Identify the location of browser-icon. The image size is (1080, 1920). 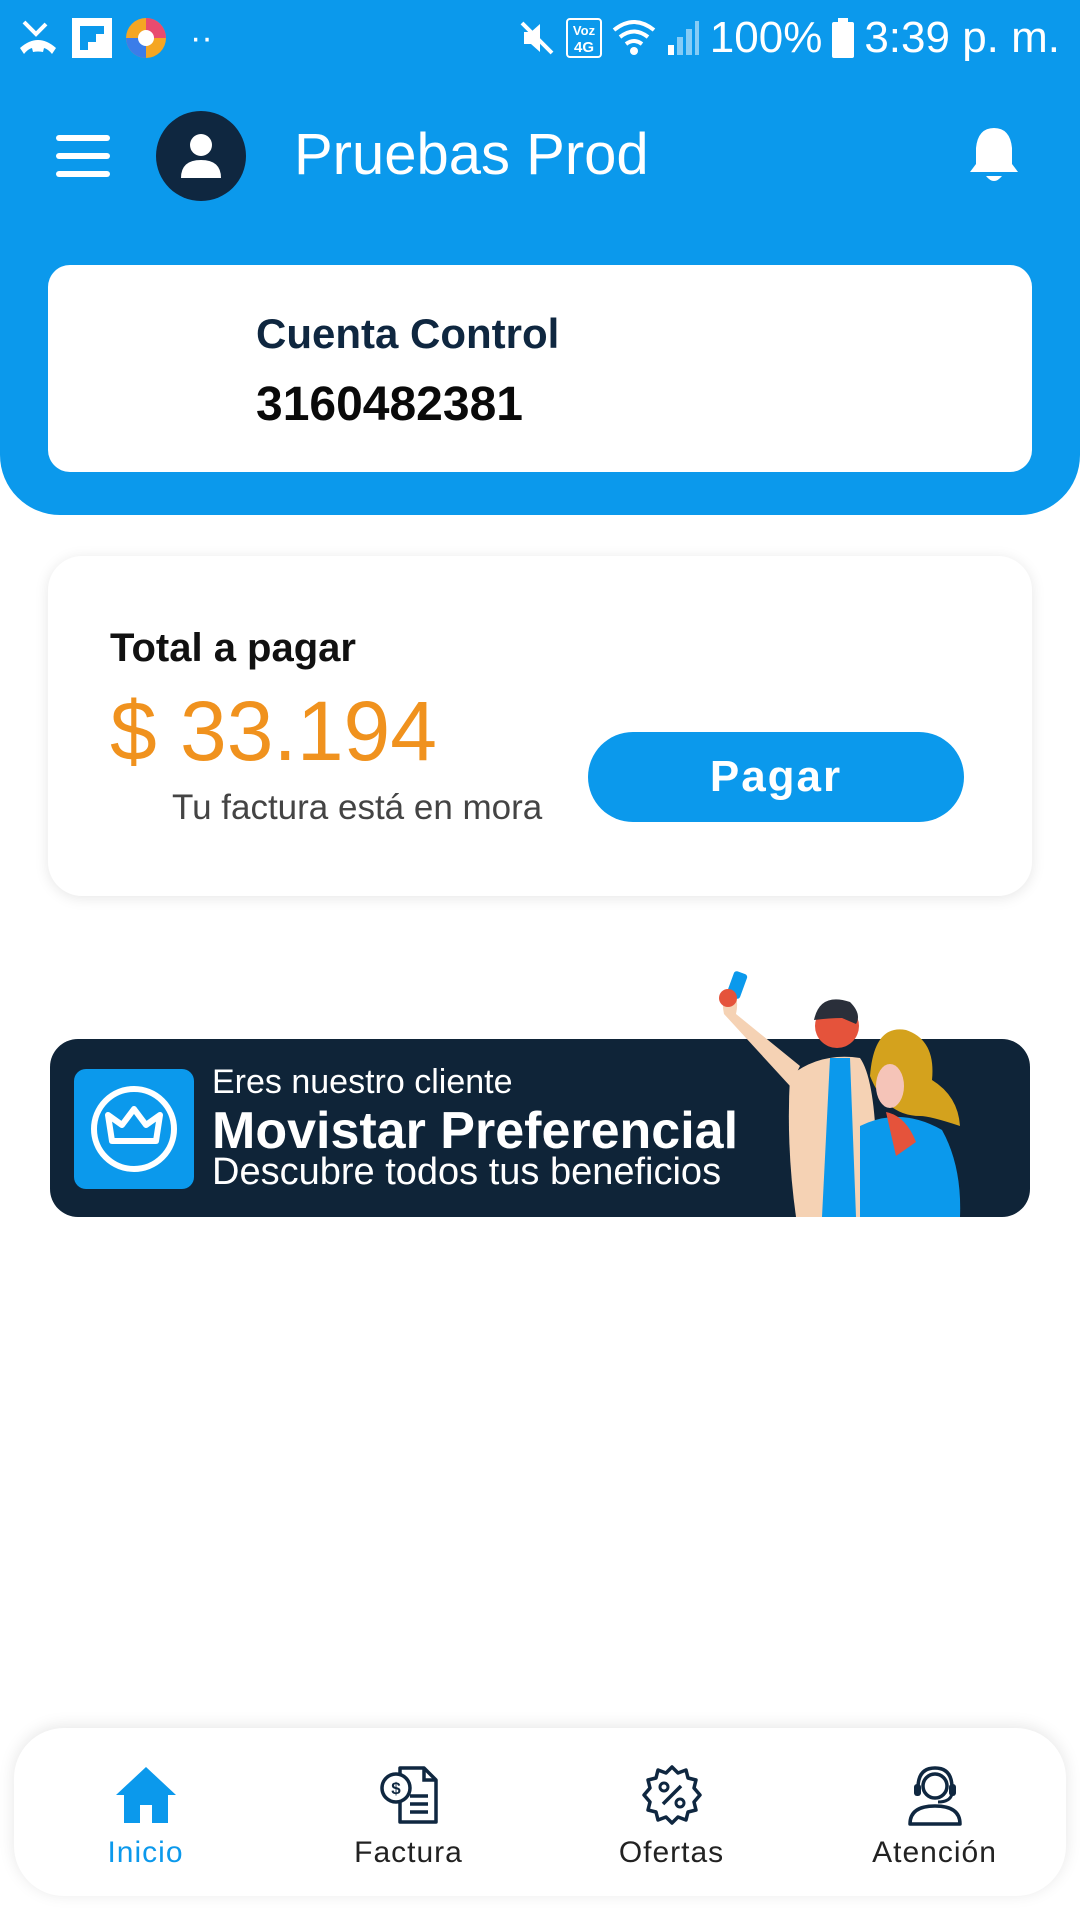
(146, 38).